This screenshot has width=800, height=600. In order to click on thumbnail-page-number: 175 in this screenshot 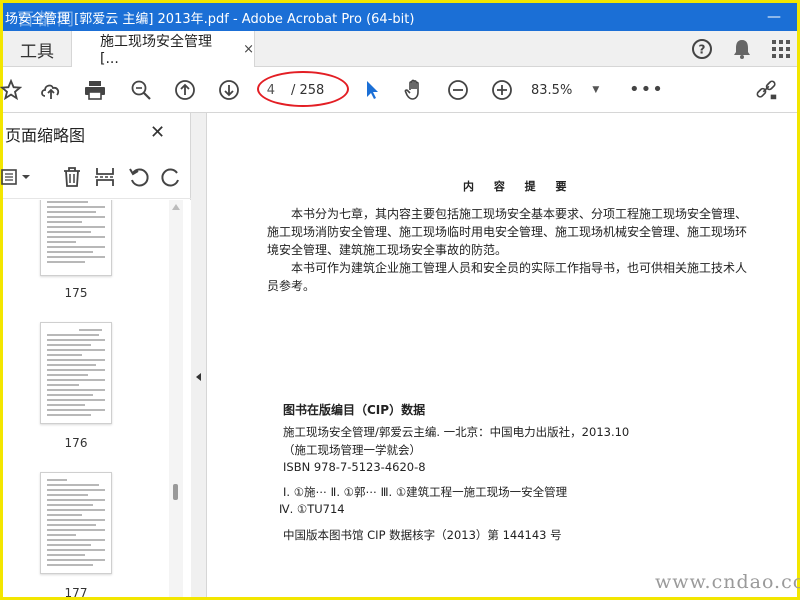, I will do `click(76, 293)`.